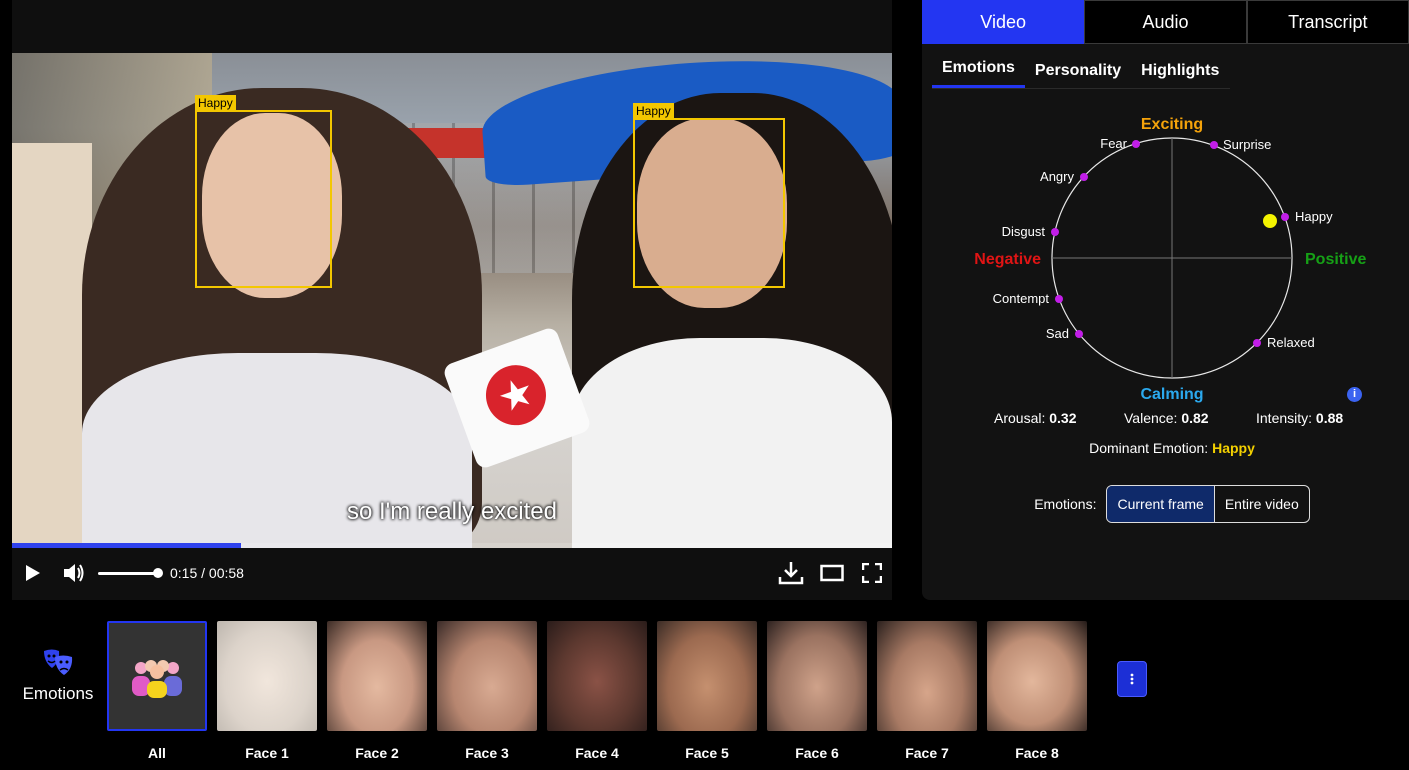  I want to click on face-6-image, so click(817, 676).